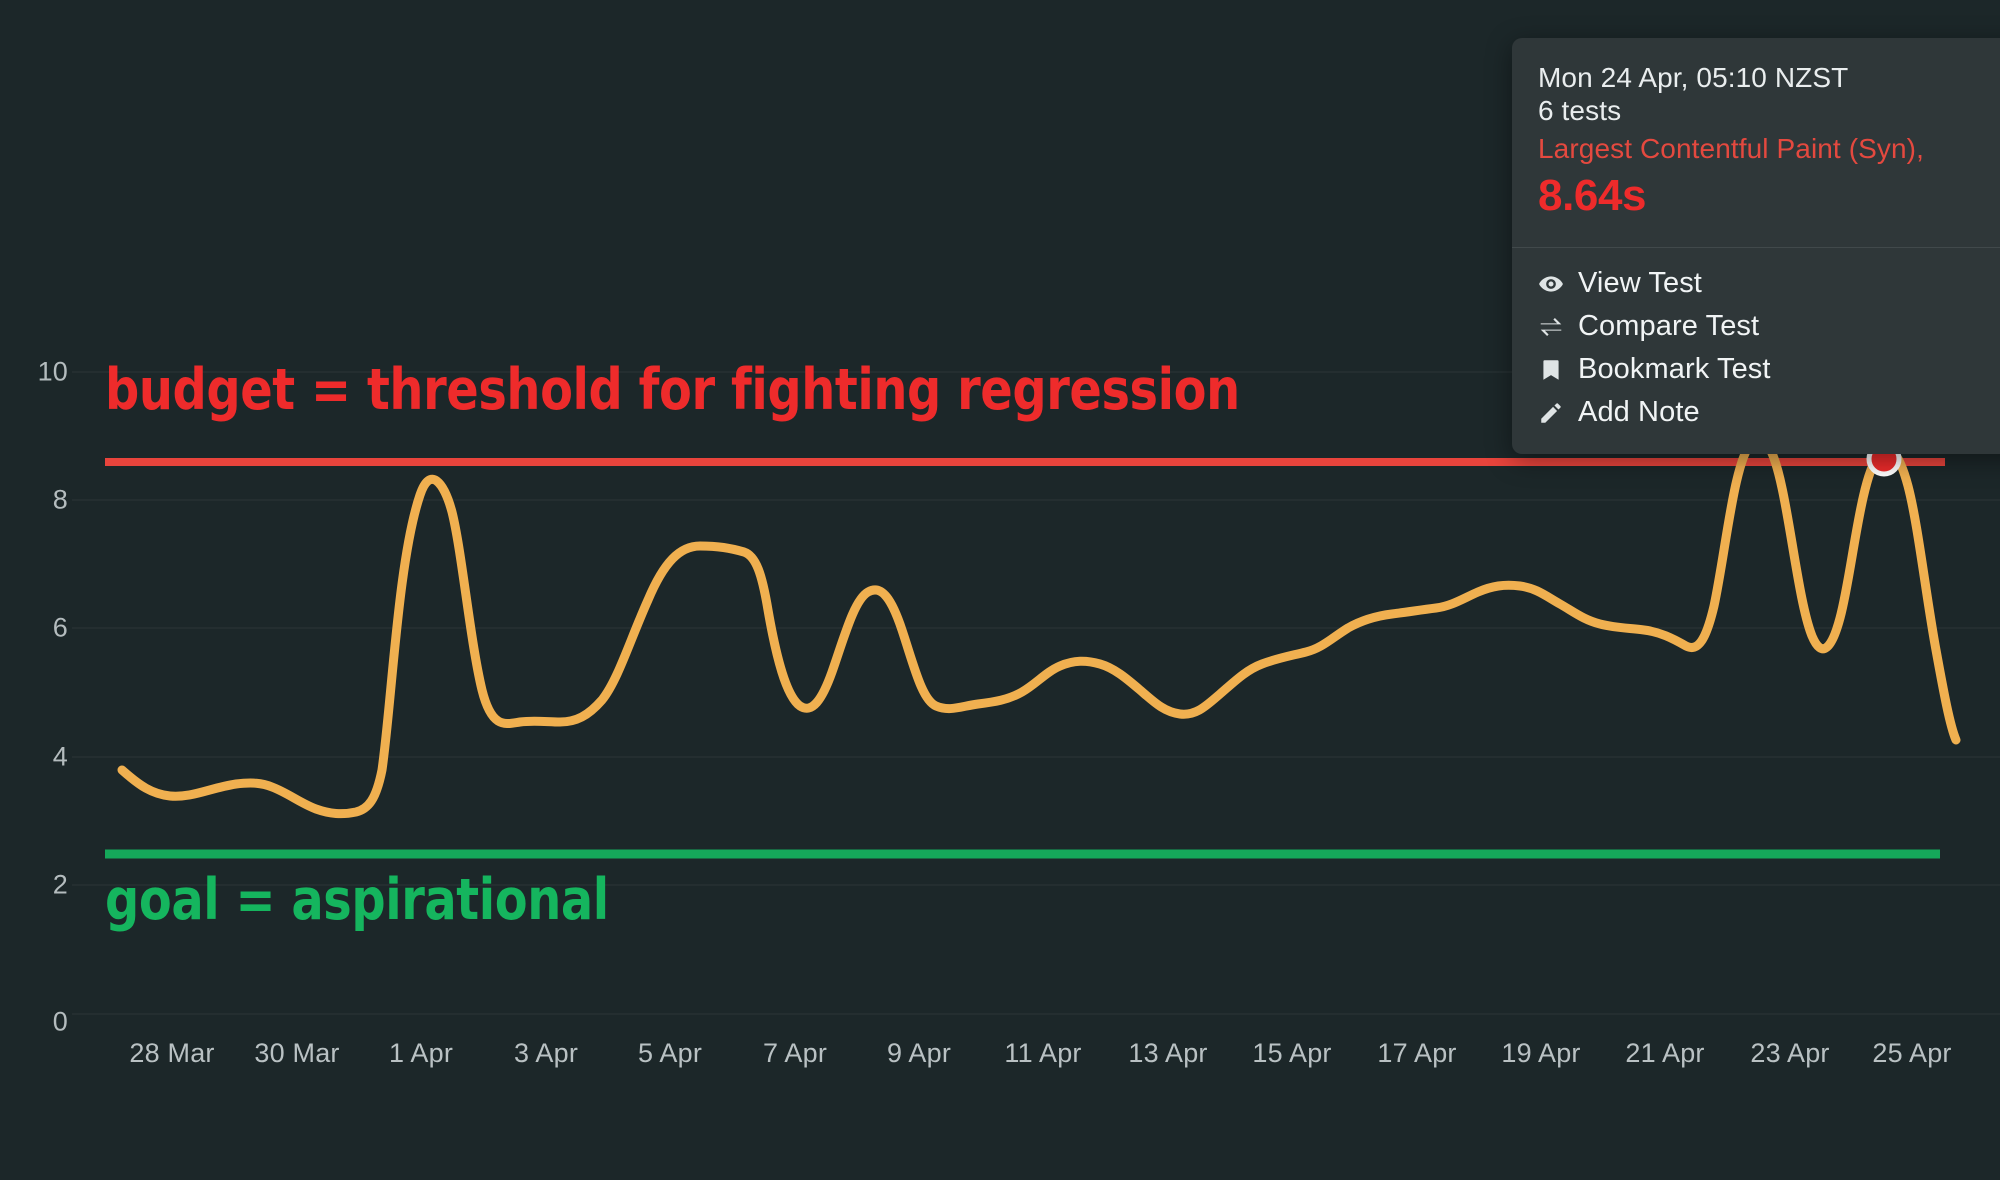 The width and height of the screenshot is (2000, 1180). What do you see at coordinates (1551, 413) in the screenshot?
I see `pencil-icon` at bounding box center [1551, 413].